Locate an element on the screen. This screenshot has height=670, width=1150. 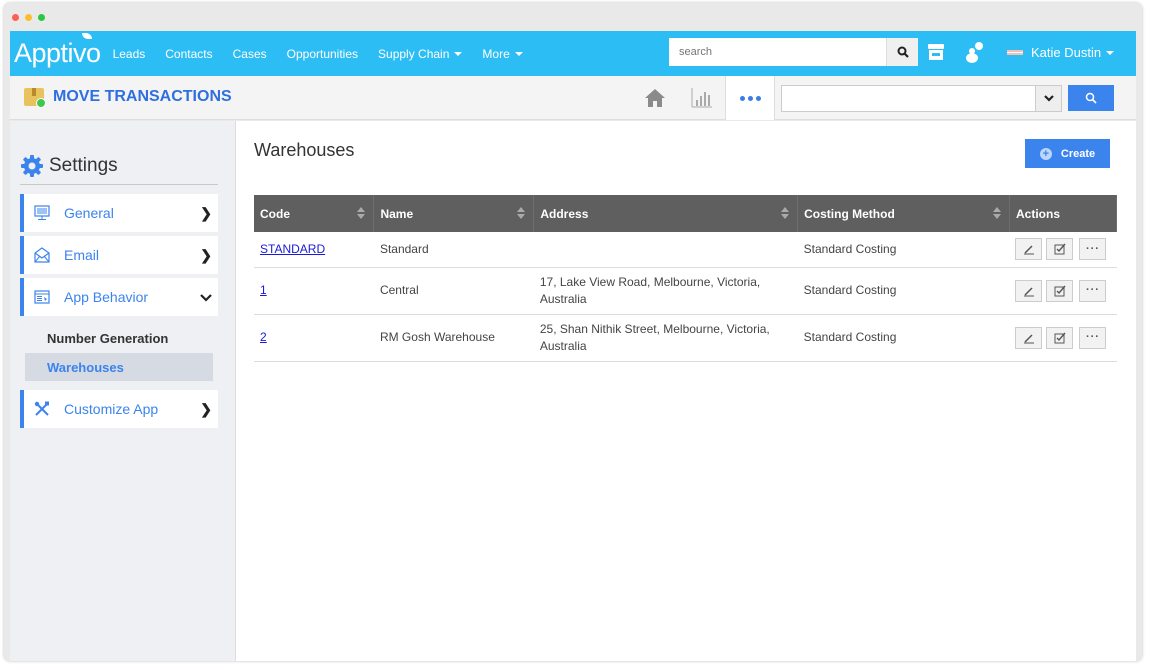
nav-supply-chain: Supply Chain is located at coordinates (420, 53).